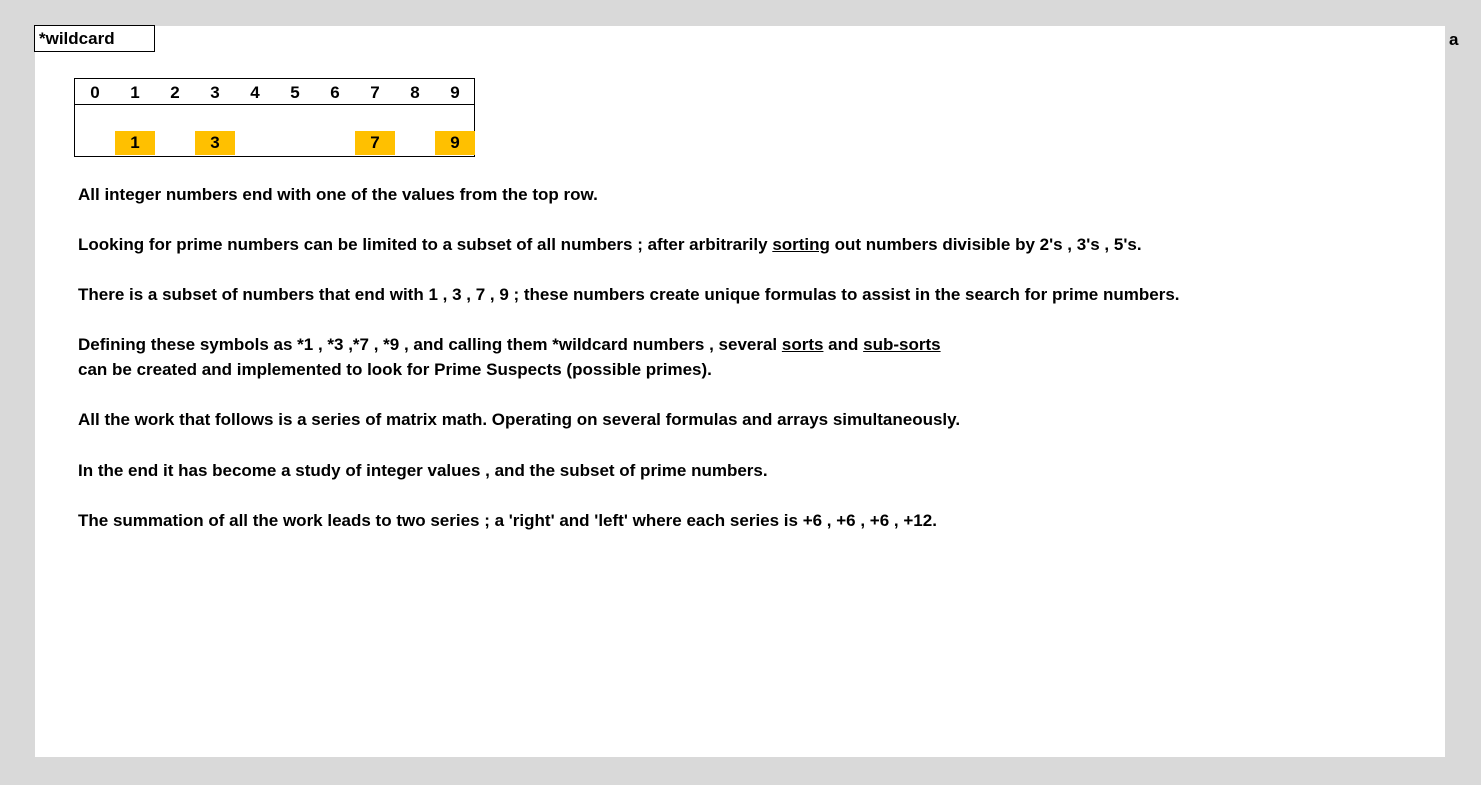  What do you see at coordinates (375, 143) in the screenshot?
I see `wildcard-cell-7: 7` at bounding box center [375, 143].